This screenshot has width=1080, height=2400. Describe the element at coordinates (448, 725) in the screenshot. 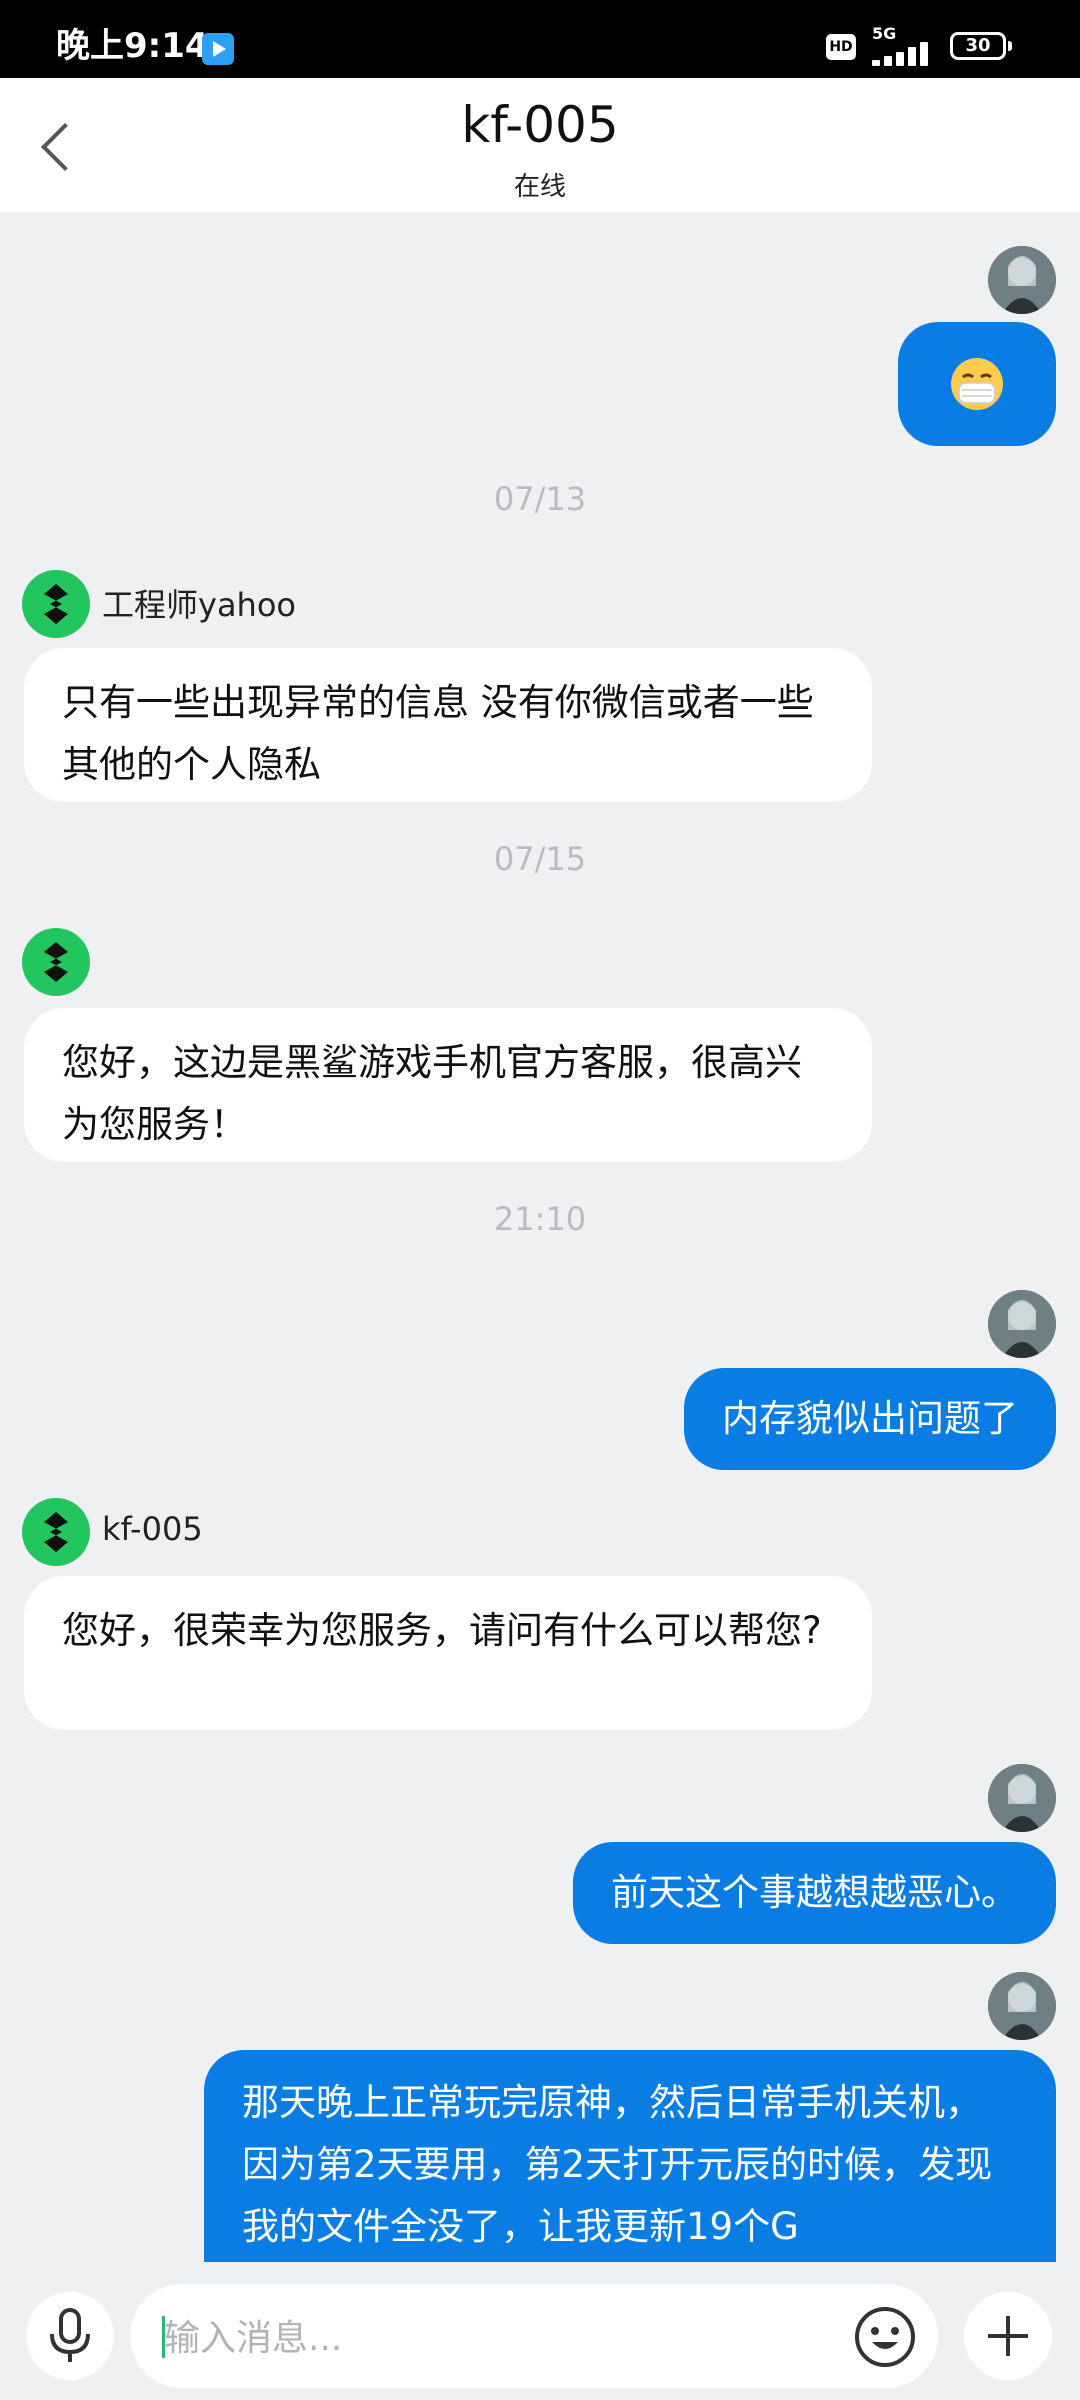

I see `received-message: 只有一些出现异常的信息 没有你微信或者一些其他的个人隐私` at that location.